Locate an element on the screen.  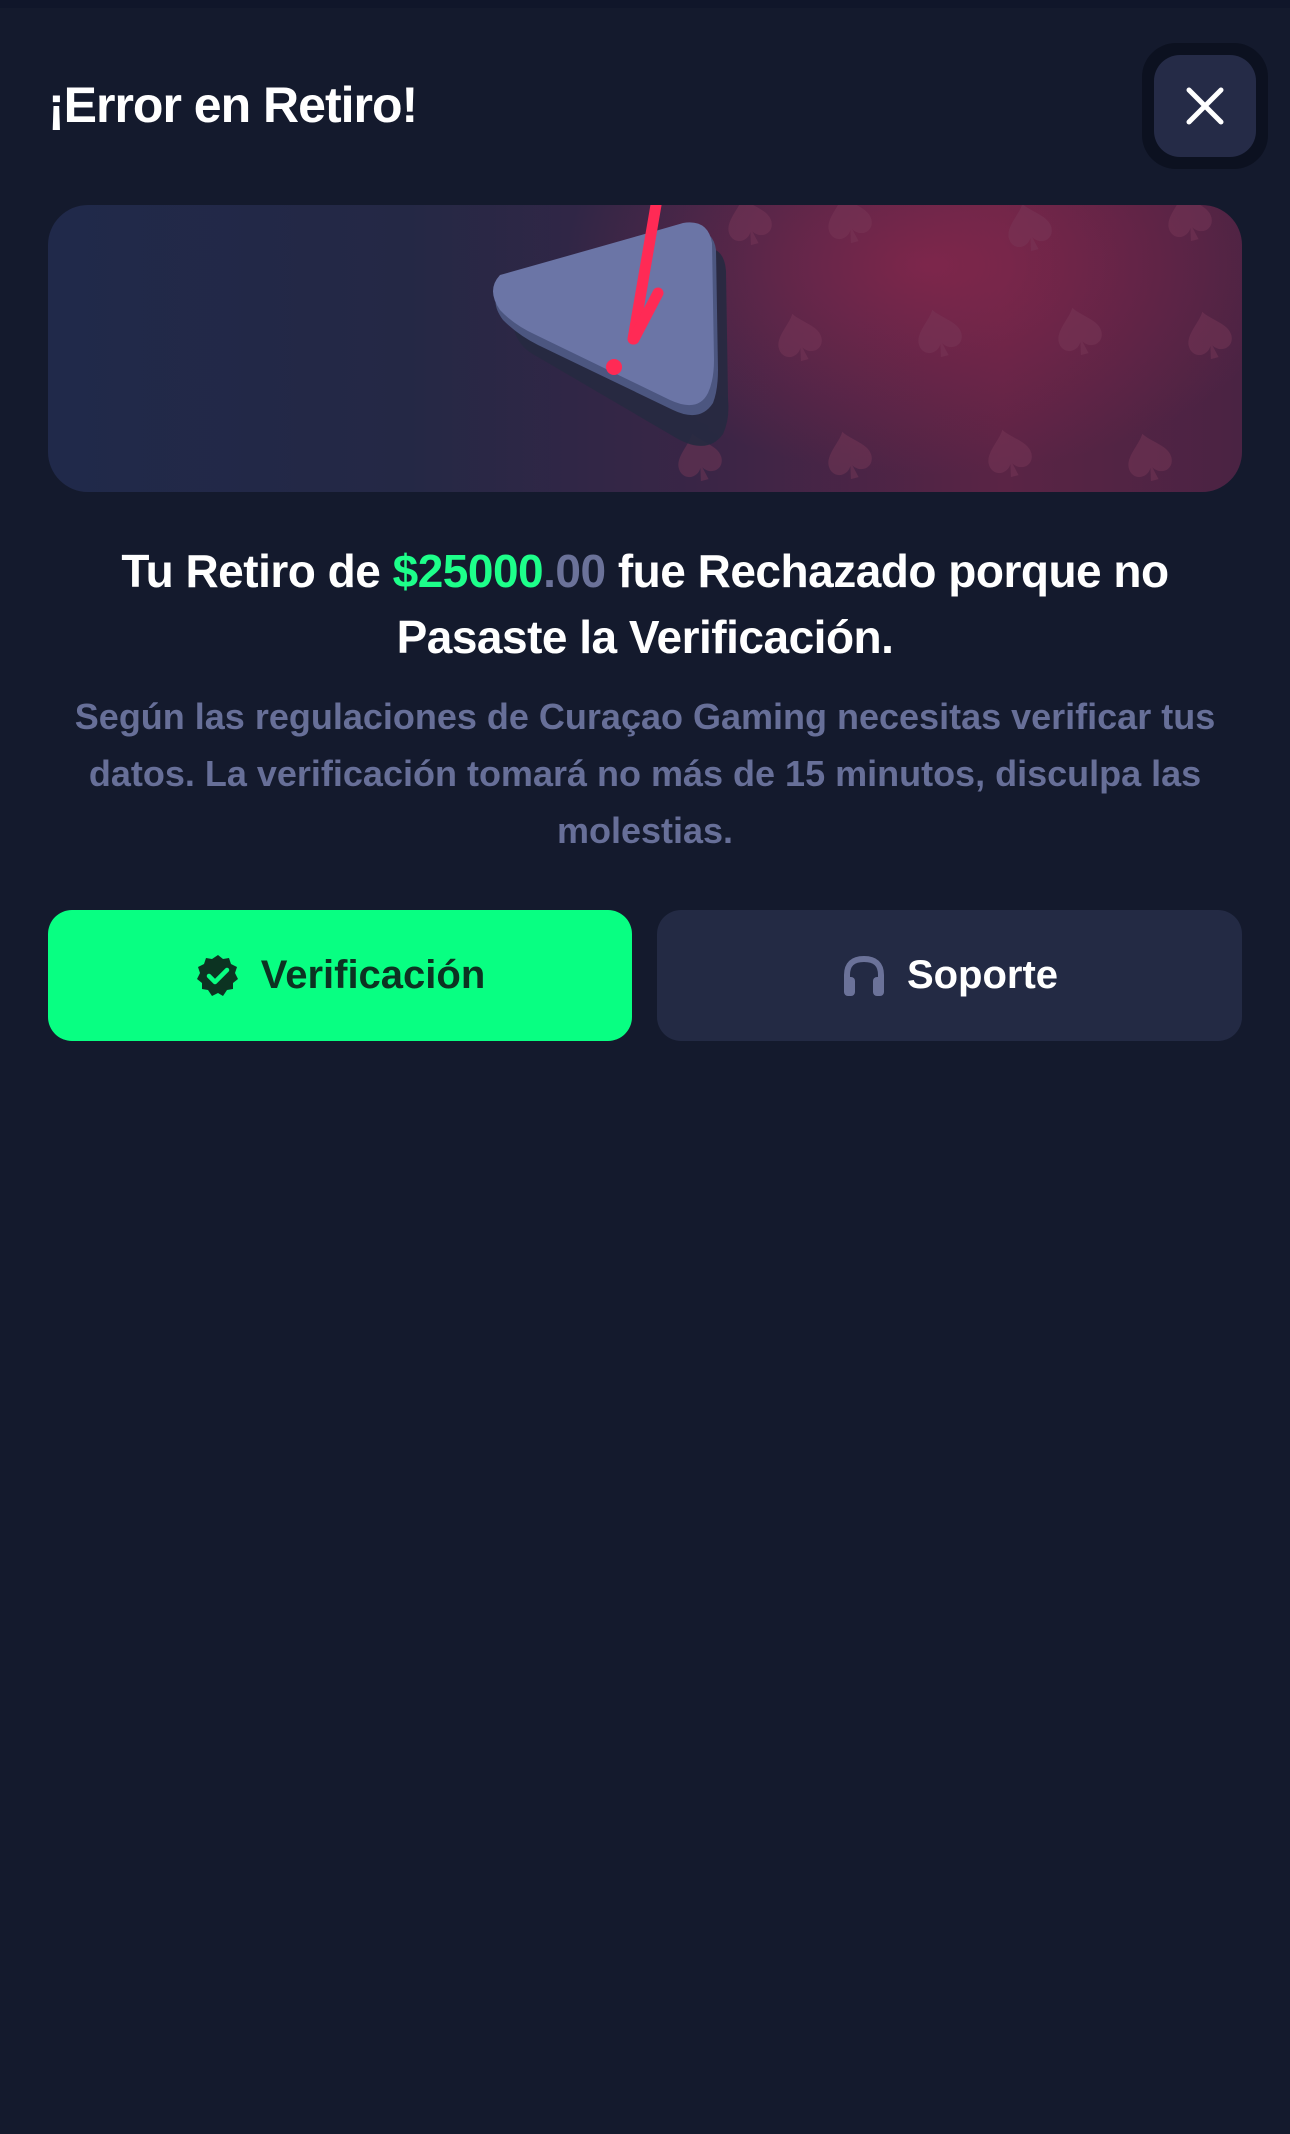
status-bar-strip is located at coordinates (645, 4).